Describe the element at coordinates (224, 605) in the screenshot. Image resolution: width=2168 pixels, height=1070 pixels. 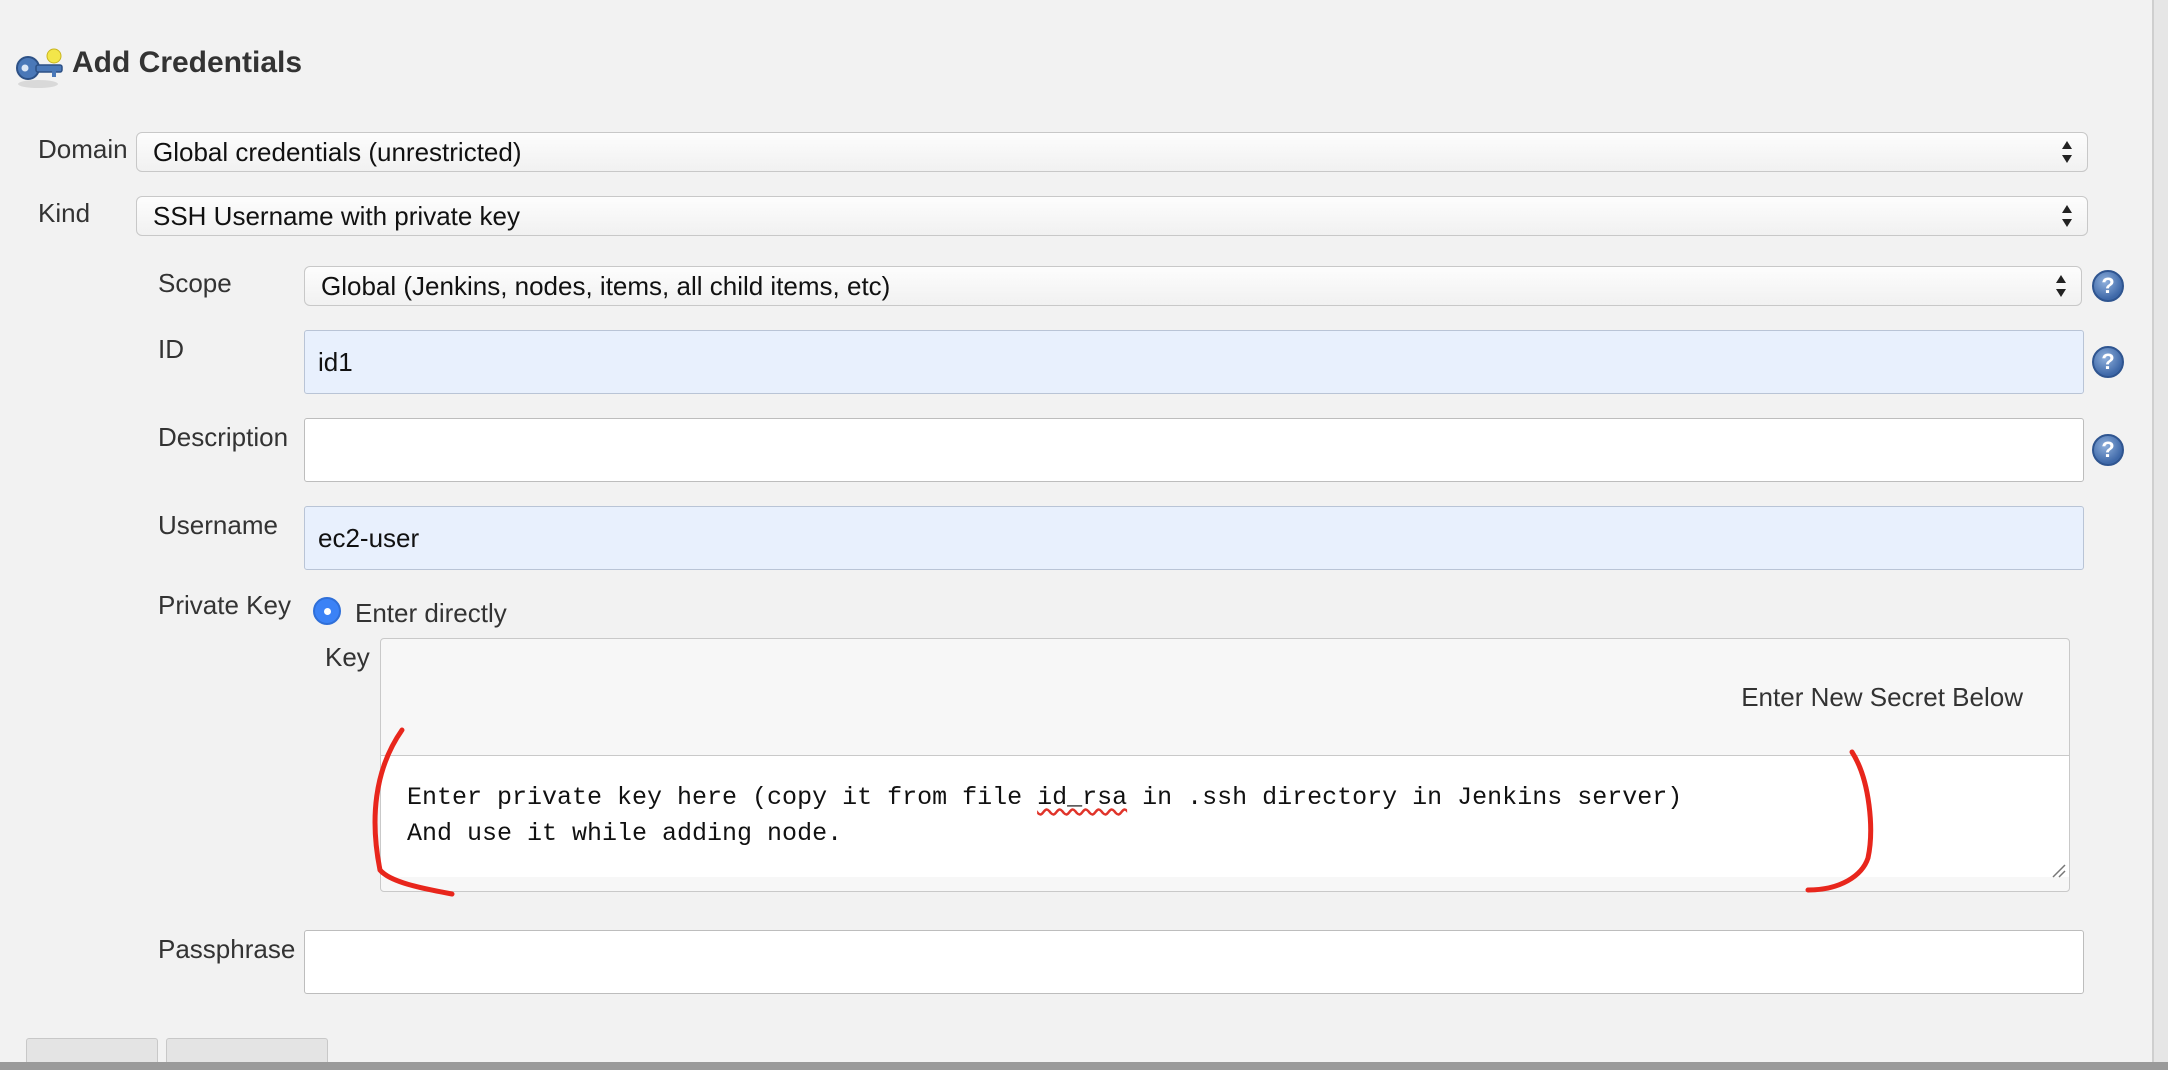
I see `private-key-label: Private Key` at that location.